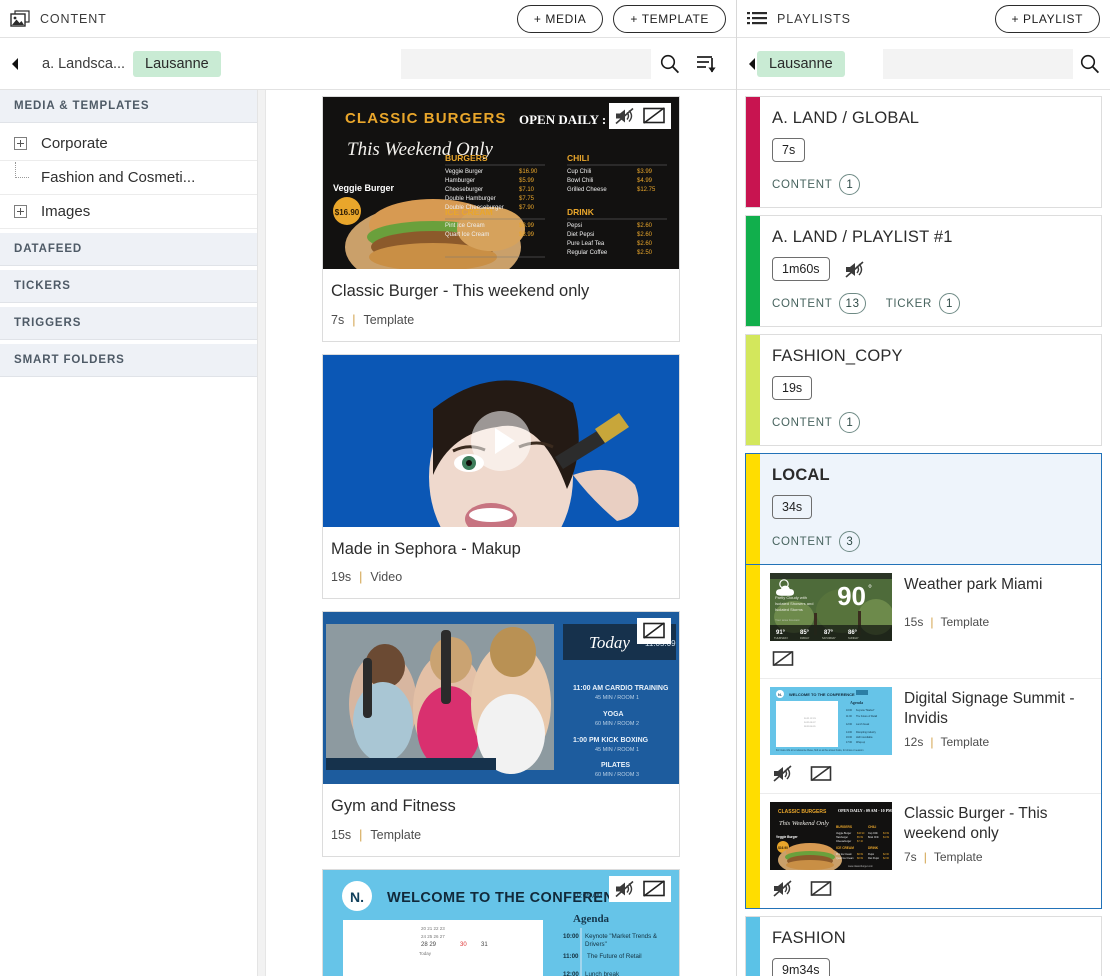 The image size is (1110, 976). What do you see at coordinates (923, 509) in the screenshot?
I see `playlist-card-selected: LOCAL 34s CONTENT 3` at bounding box center [923, 509].